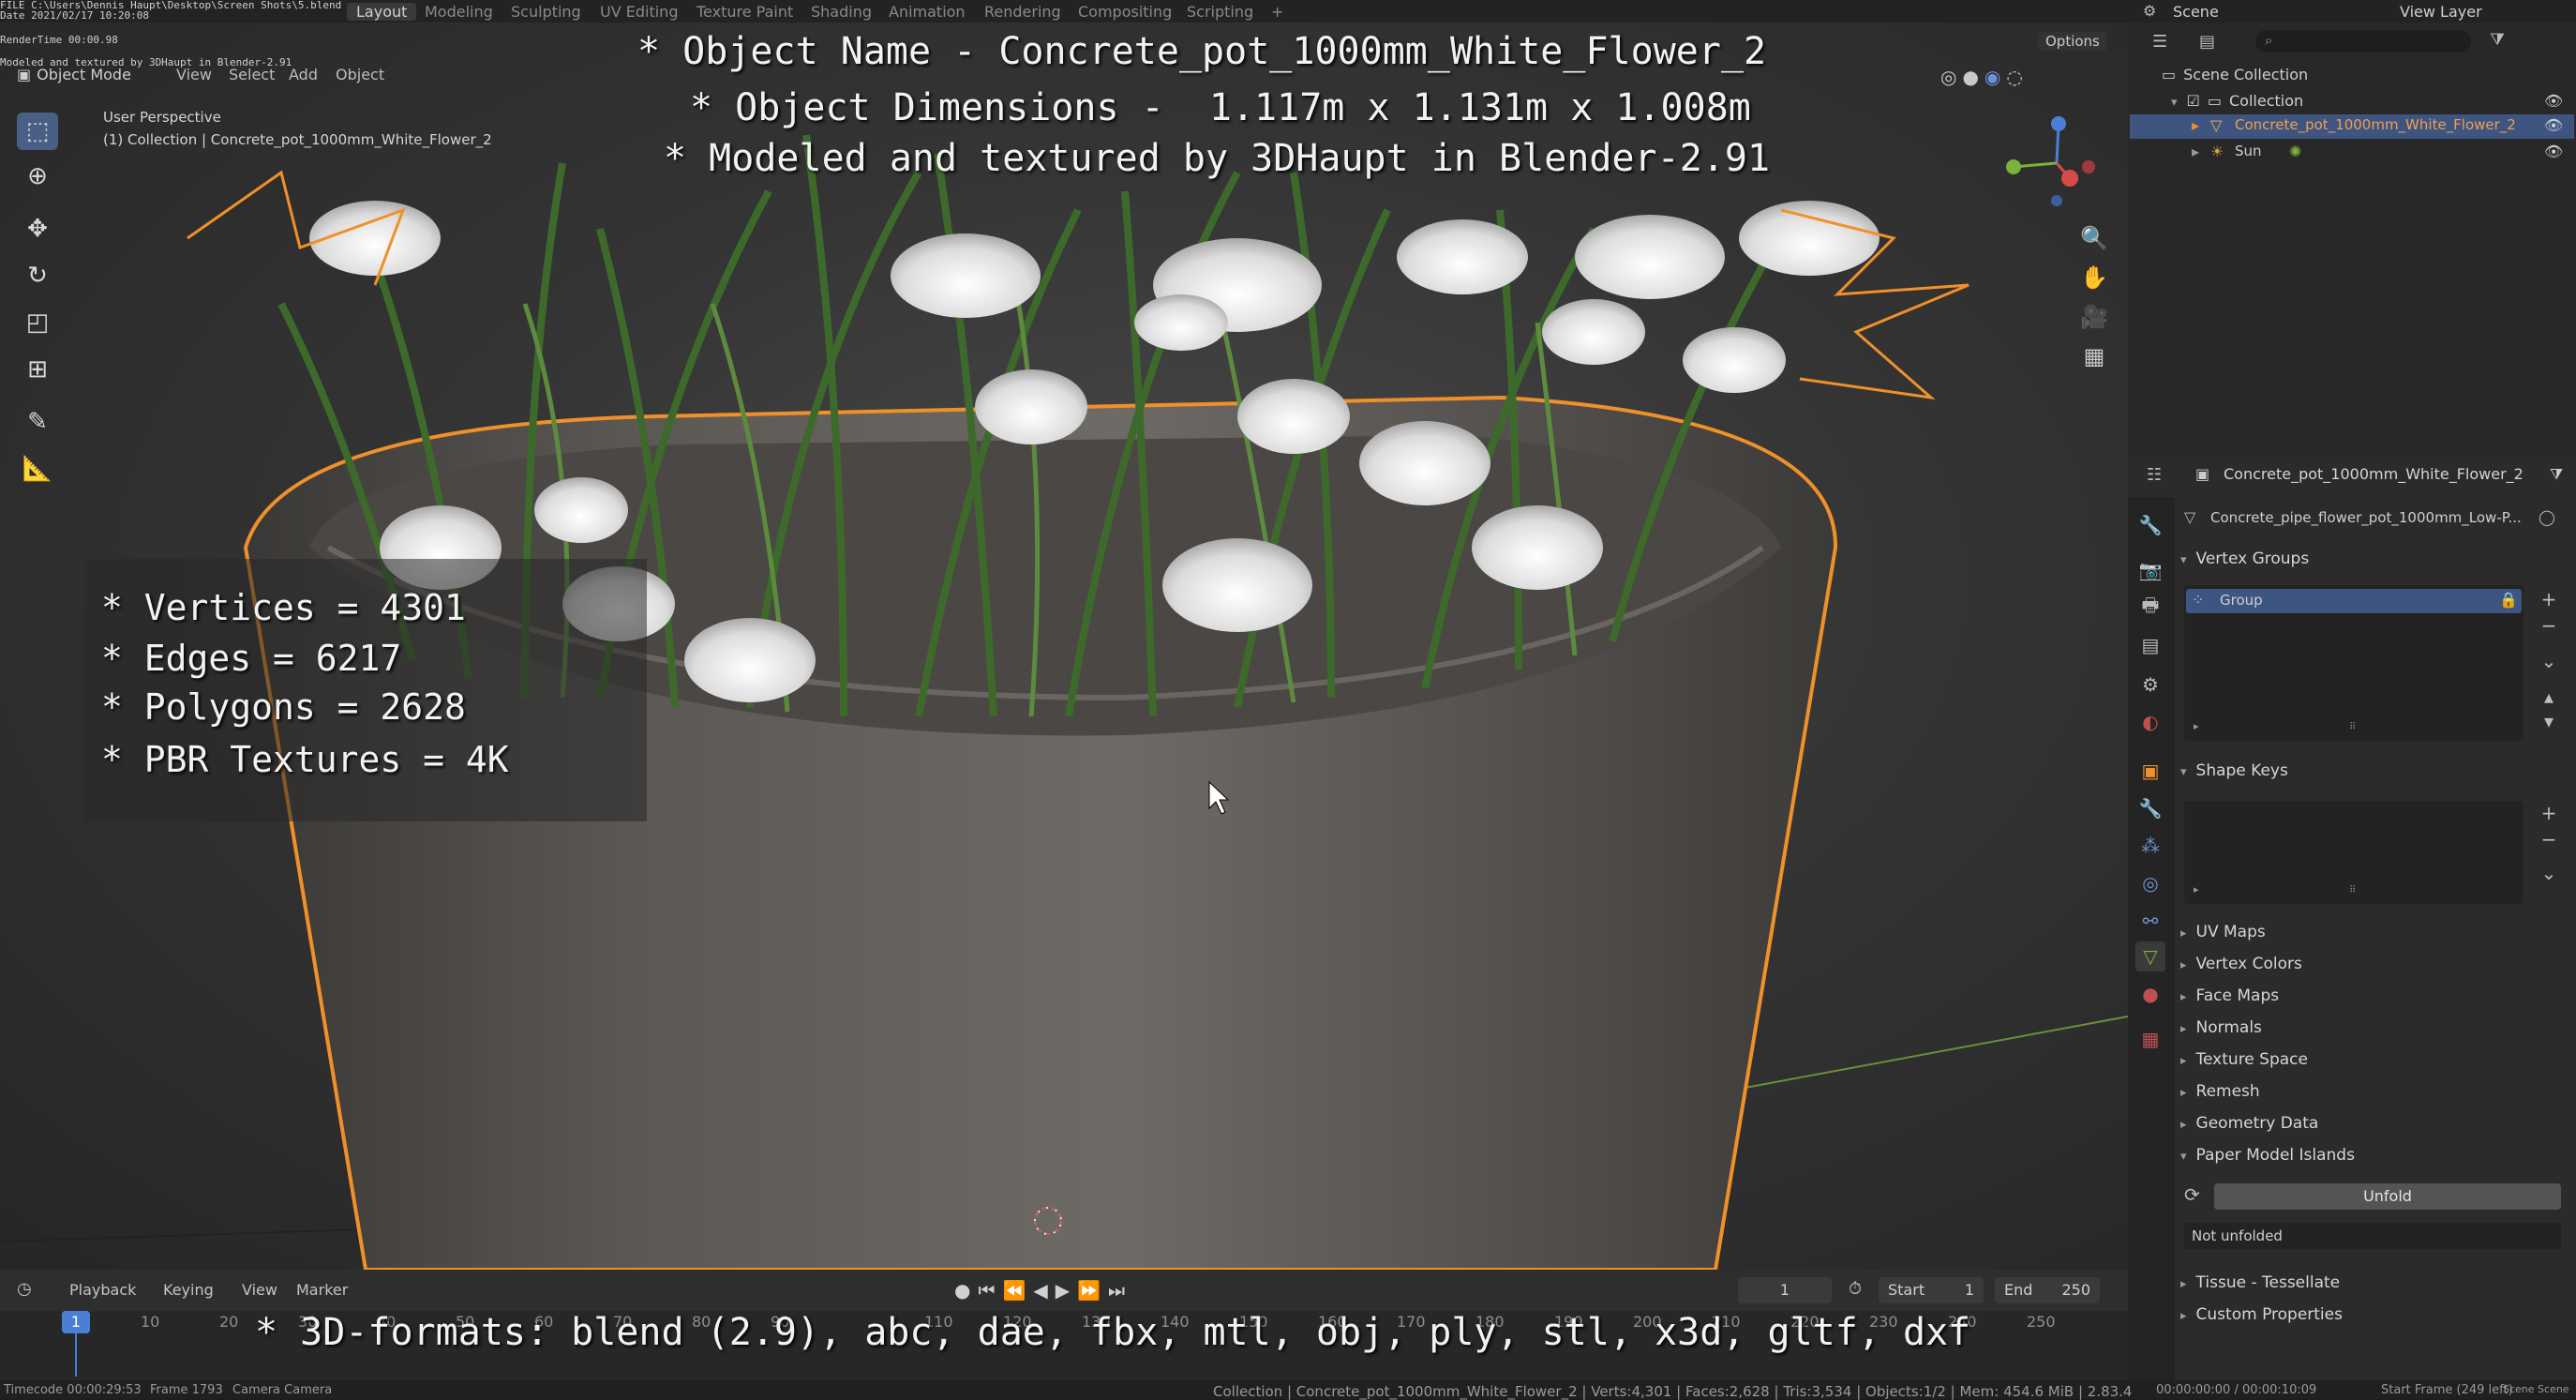  I want to click on view-layer-selector: View Layer, so click(2441, 12).